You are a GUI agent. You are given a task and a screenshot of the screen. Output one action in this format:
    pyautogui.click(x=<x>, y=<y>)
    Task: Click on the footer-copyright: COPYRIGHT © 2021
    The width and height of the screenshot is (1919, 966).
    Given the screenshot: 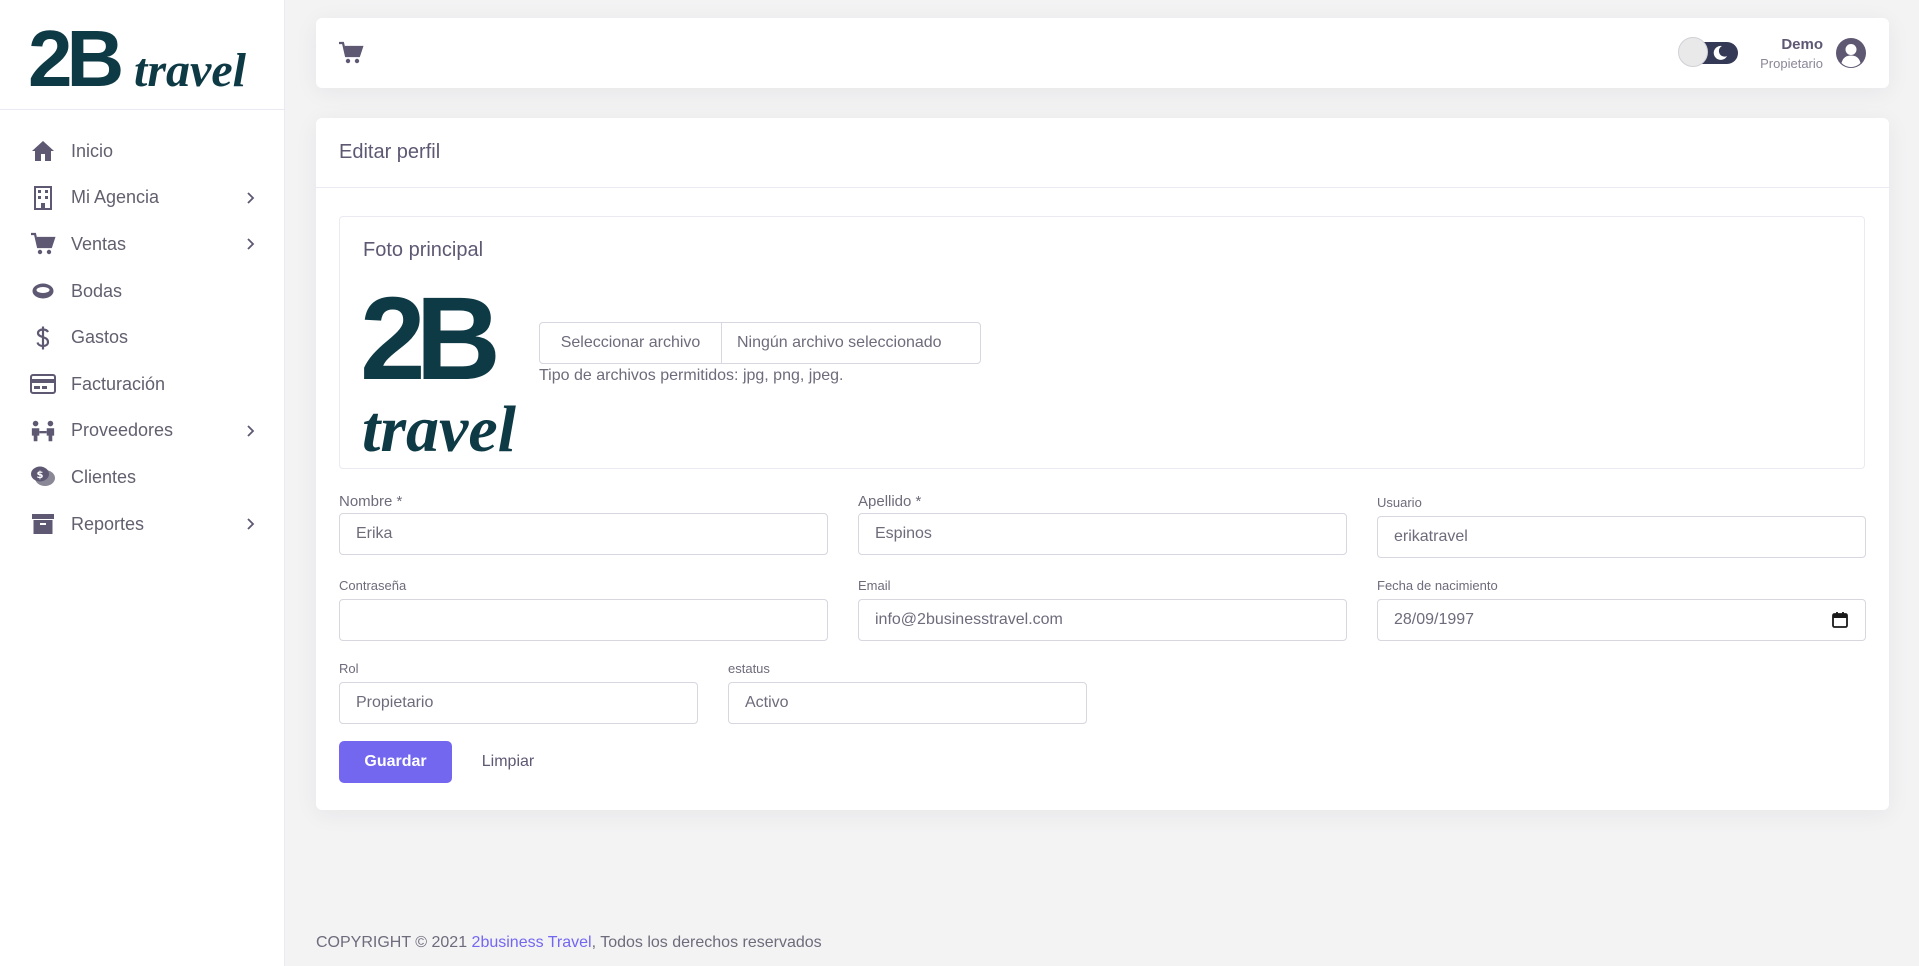 What is the action you would take?
    pyautogui.click(x=394, y=942)
    